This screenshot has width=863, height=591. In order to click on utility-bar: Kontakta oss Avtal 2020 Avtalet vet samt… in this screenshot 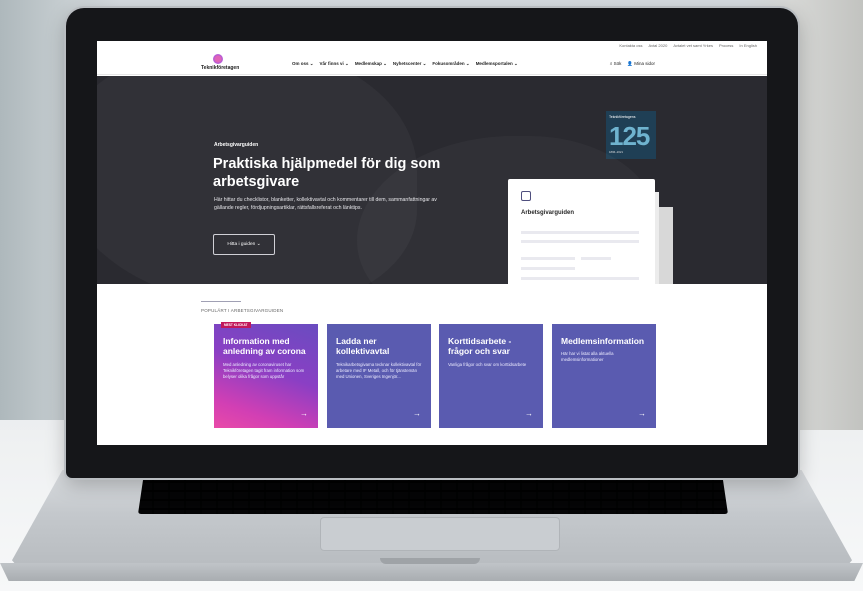, I will do `click(432, 47)`.